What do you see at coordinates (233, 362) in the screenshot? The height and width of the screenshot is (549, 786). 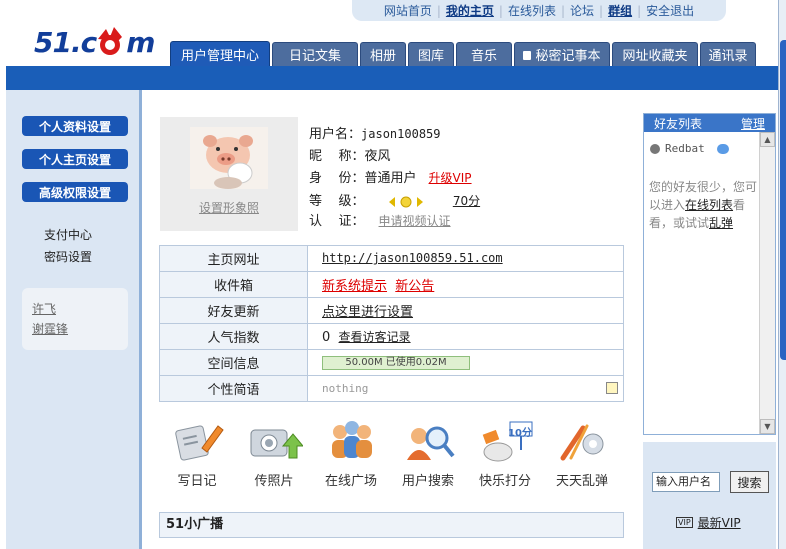 I see `space-info-label: 空间信息` at bounding box center [233, 362].